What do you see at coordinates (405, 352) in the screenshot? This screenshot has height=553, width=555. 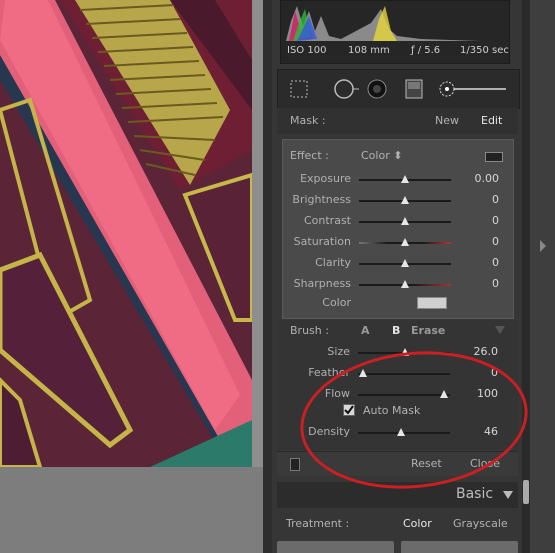 I see `size-slider-thumb` at bounding box center [405, 352].